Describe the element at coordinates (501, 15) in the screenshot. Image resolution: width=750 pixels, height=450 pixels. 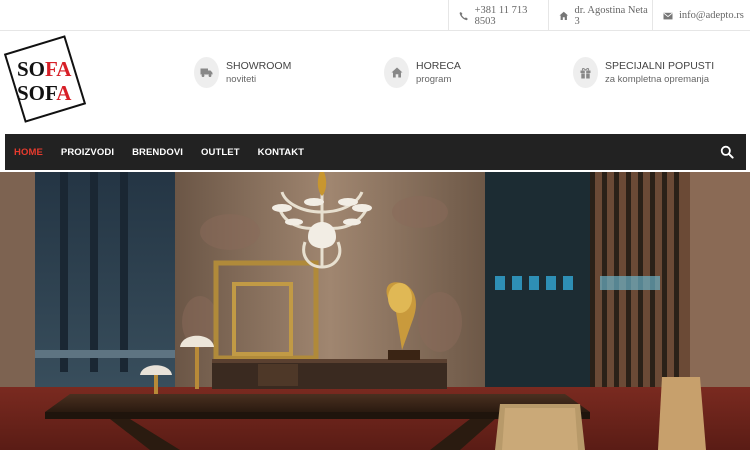
I see `contact-phone-text: +381 11 713 8503` at that location.